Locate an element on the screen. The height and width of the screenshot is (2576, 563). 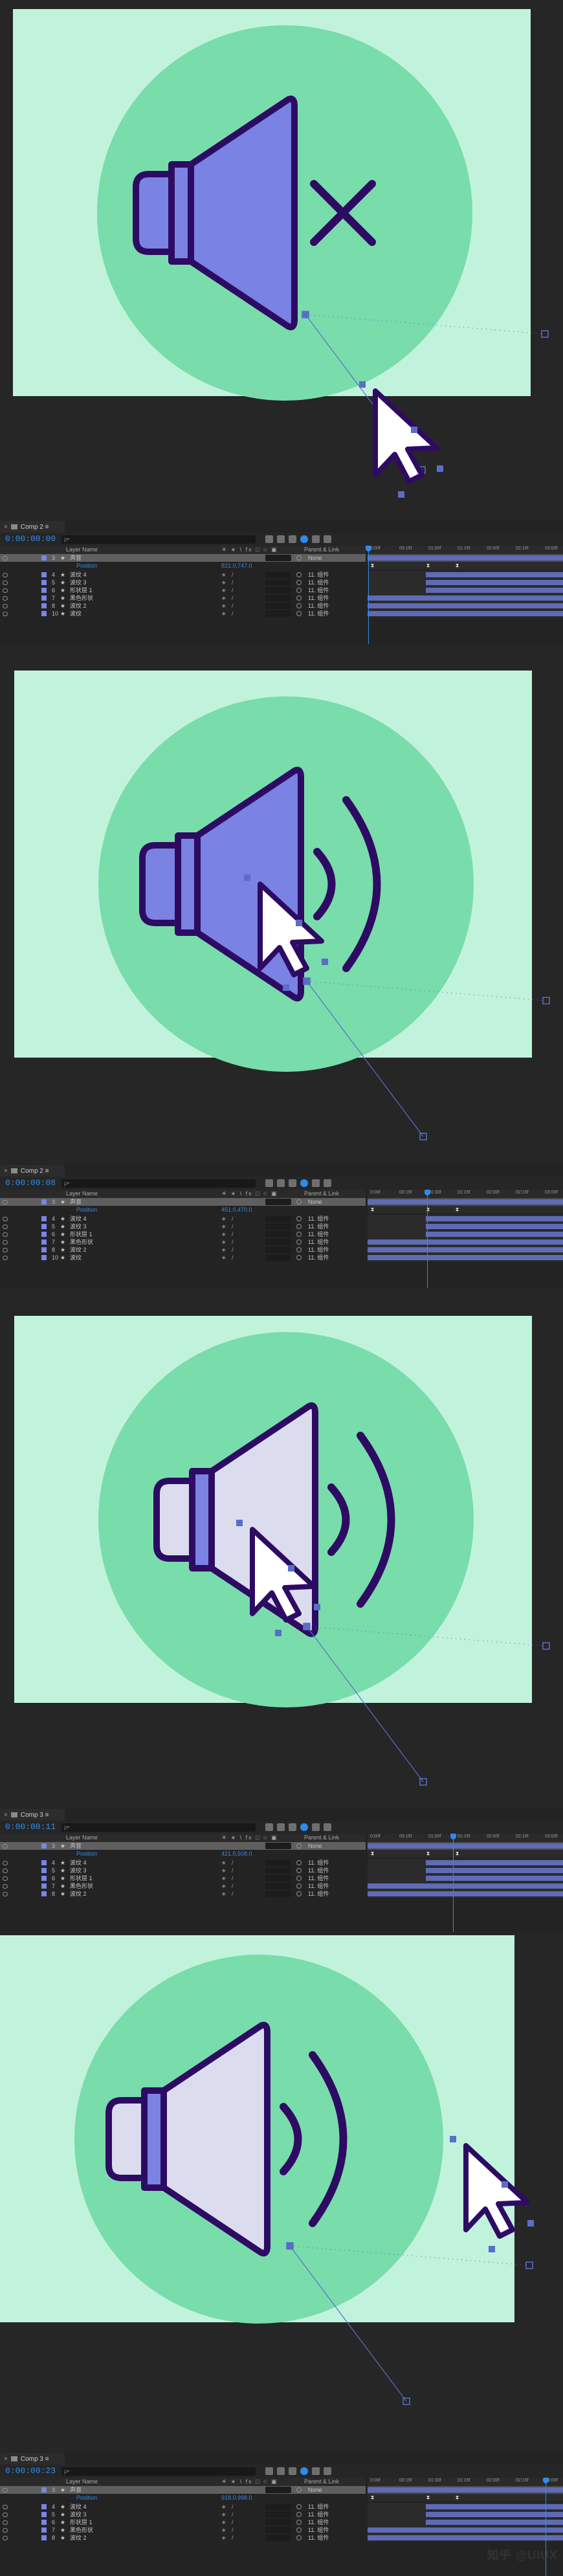
motion-blur-icon is located at coordinates (316, 1183).